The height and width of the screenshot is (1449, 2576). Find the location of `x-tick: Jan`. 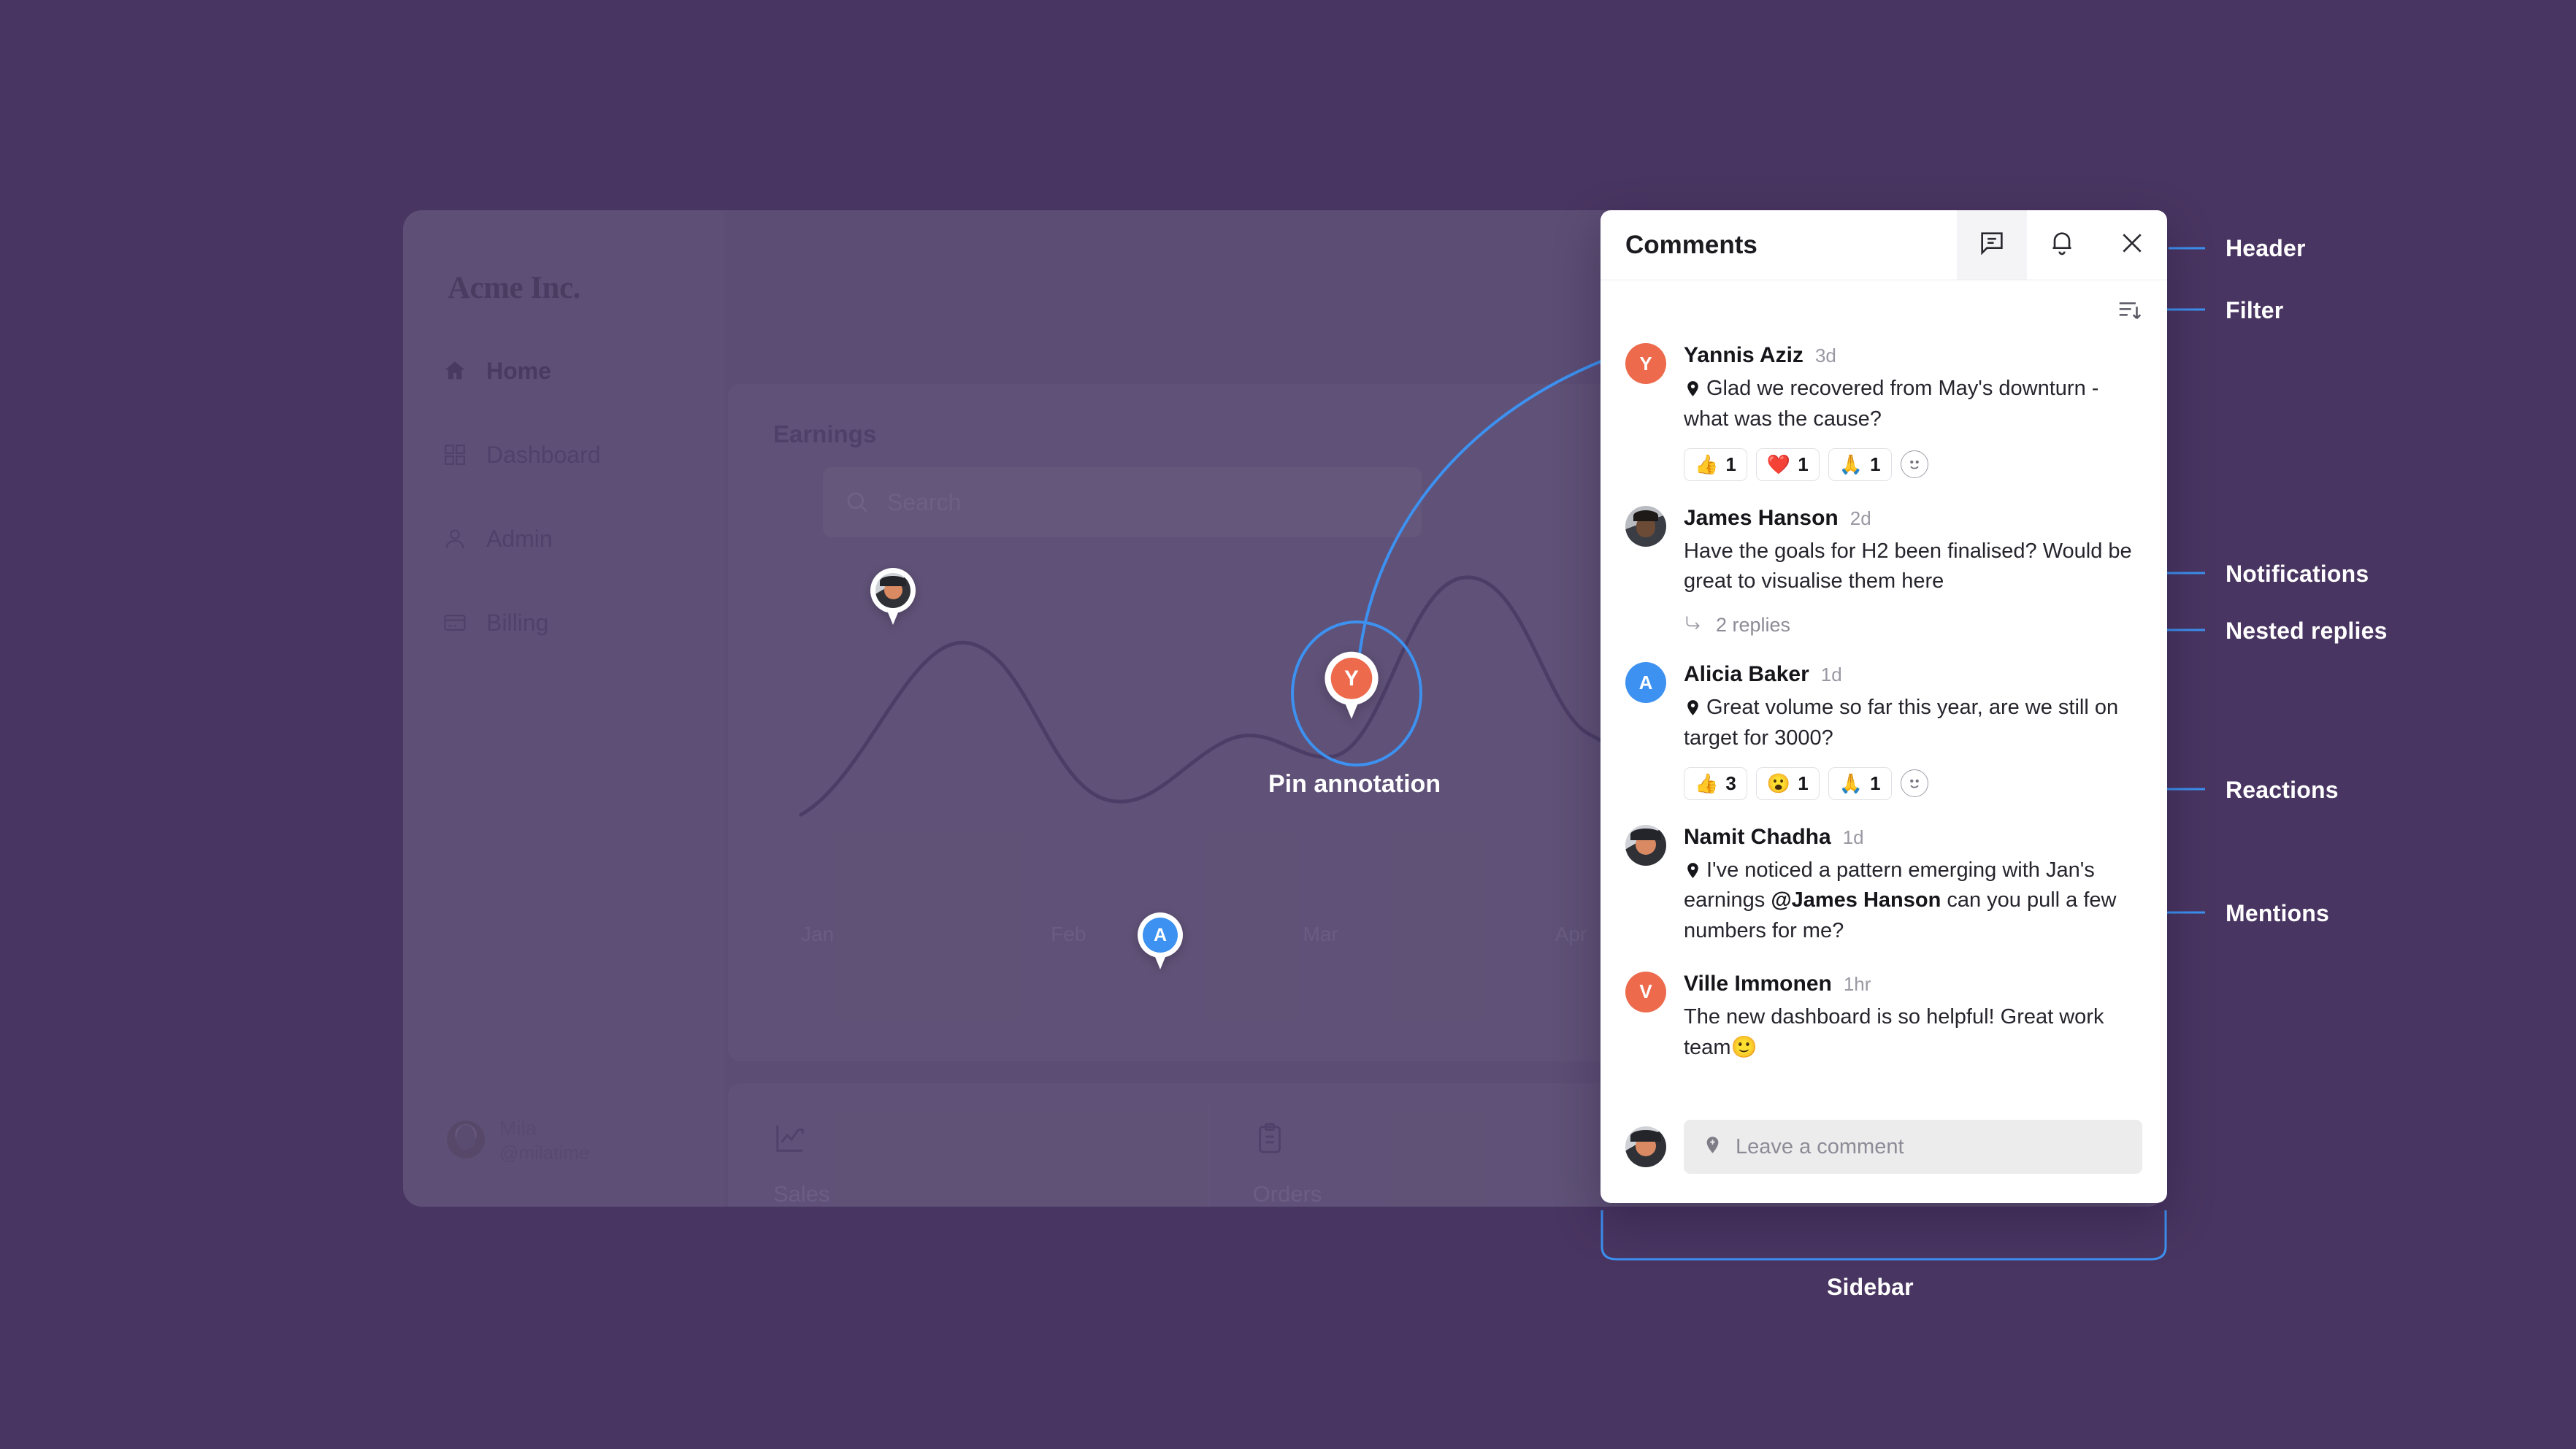

x-tick: Jan is located at coordinates (818, 934).